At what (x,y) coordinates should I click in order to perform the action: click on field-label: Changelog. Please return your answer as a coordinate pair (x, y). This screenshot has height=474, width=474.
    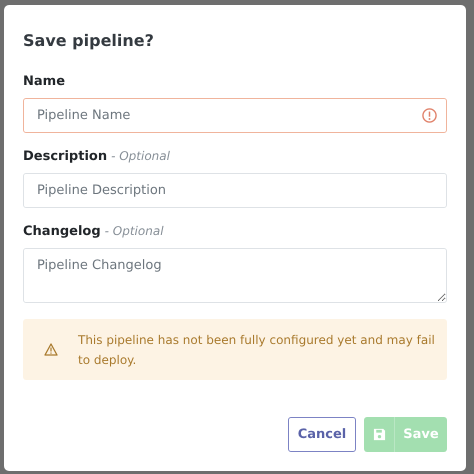
    Looking at the image, I should click on (62, 231).